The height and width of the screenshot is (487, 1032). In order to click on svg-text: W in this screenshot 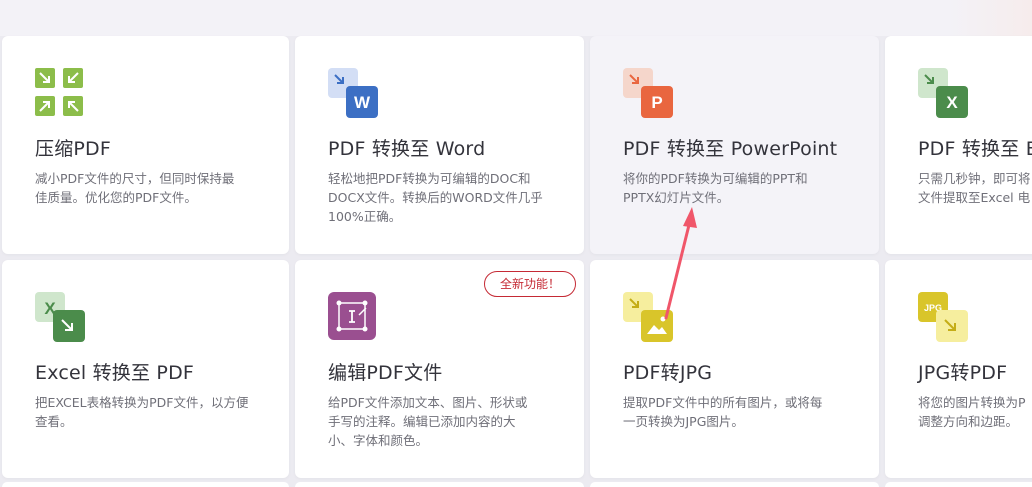, I will do `click(362, 102)`.